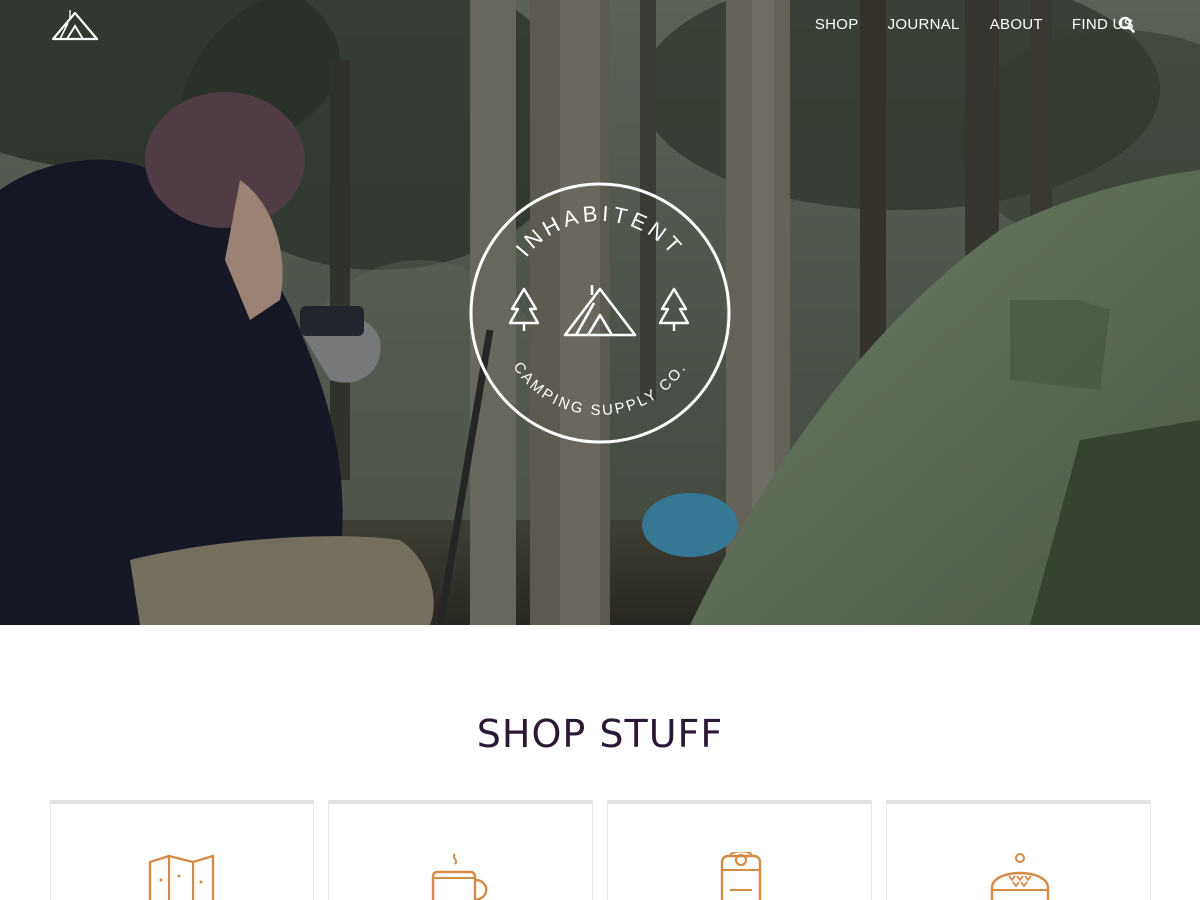 The height and width of the screenshot is (900, 1200). What do you see at coordinates (182, 850) in the screenshot?
I see `category-card-maps` at bounding box center [182, 850].